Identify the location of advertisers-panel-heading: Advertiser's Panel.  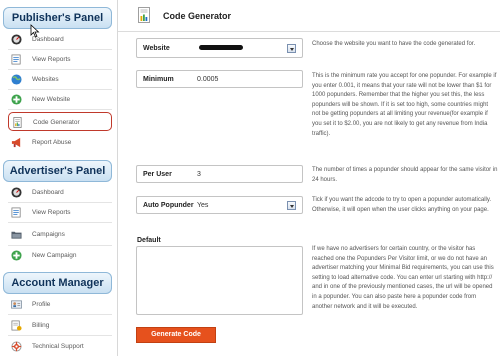
(57, 171).